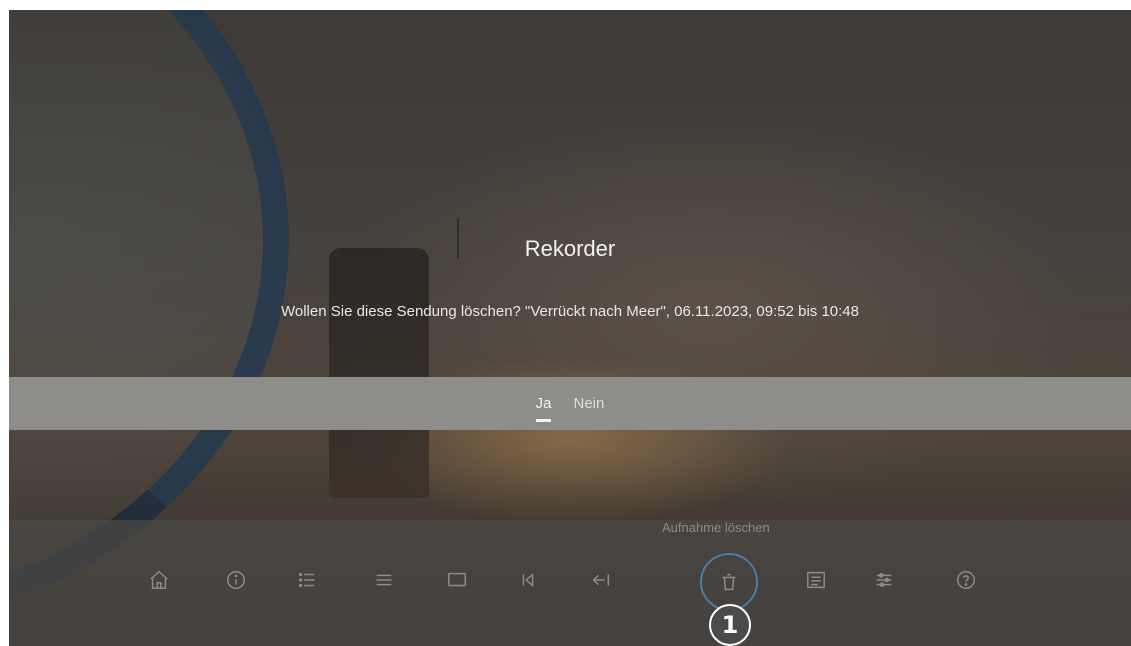  I want to click on trash-icon, so click(729, 582).